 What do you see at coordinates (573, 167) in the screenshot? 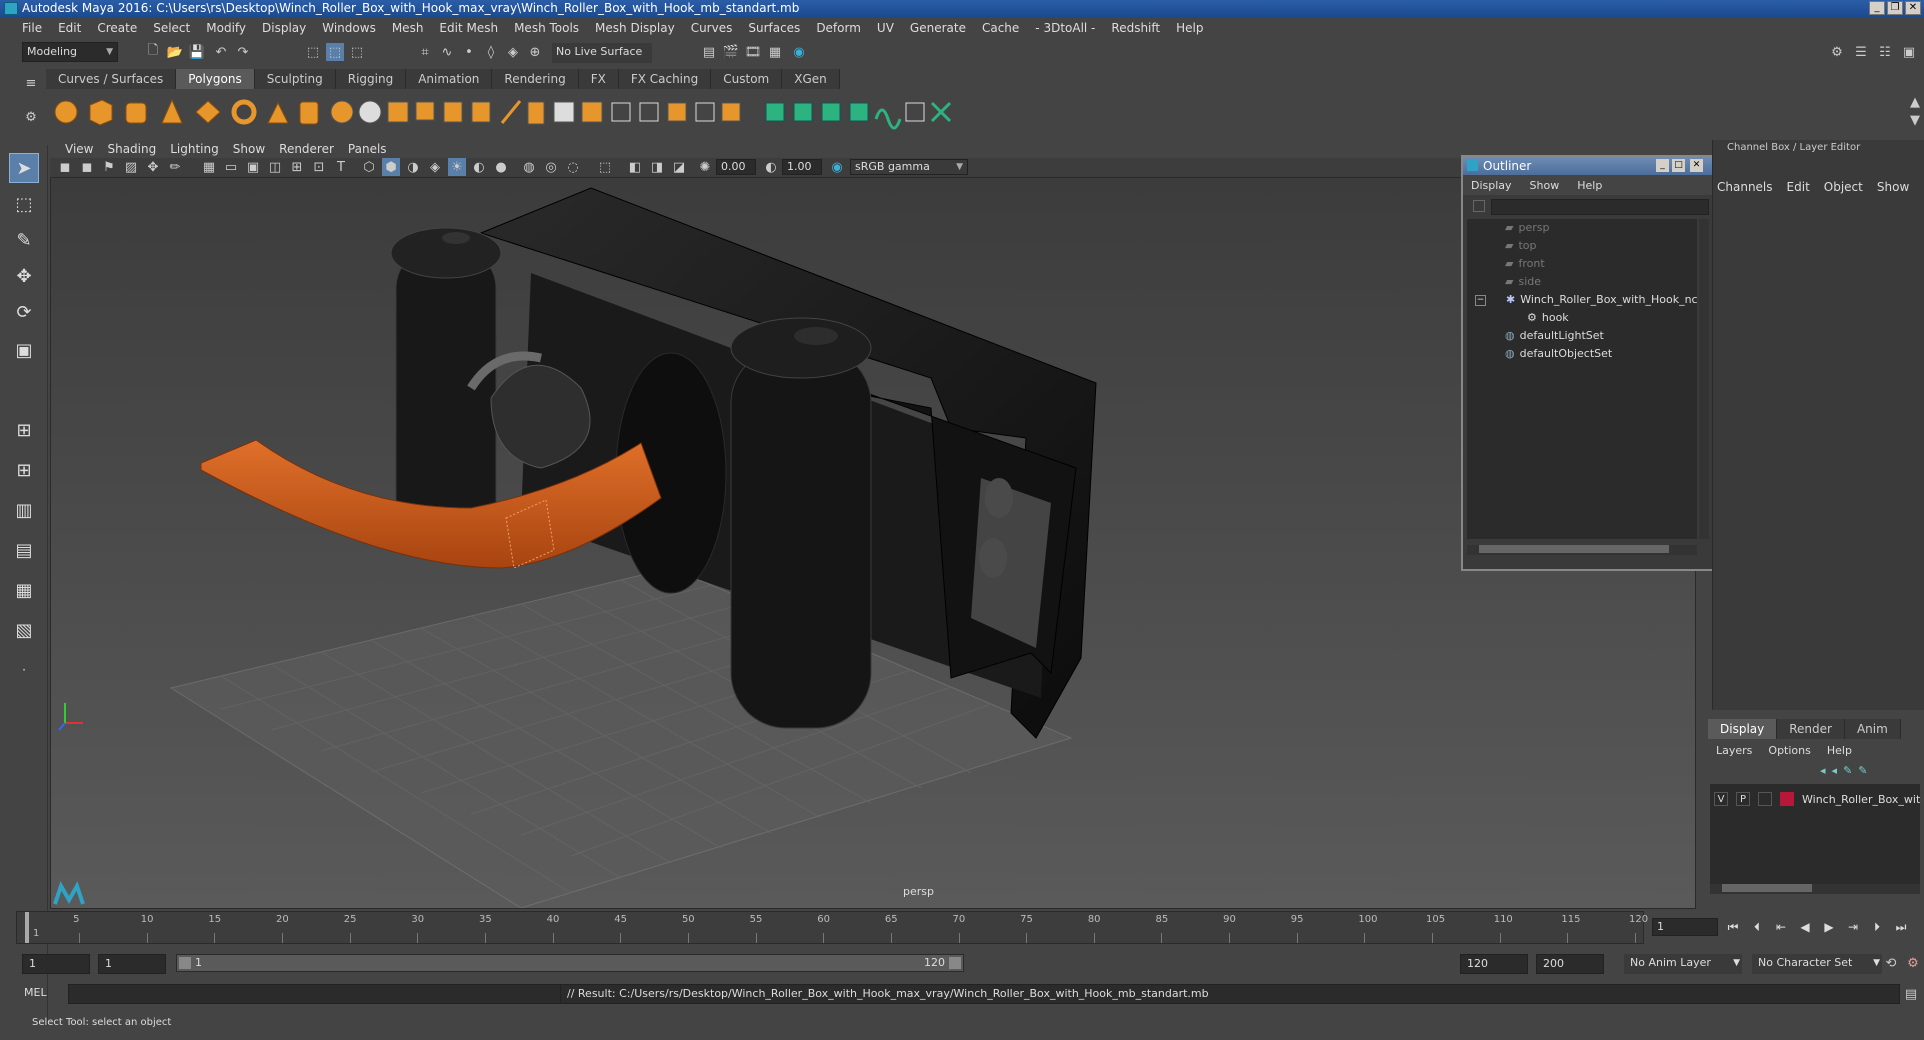
I see `depth-of-field-icon: ◌` at bounding box center [573, 167].